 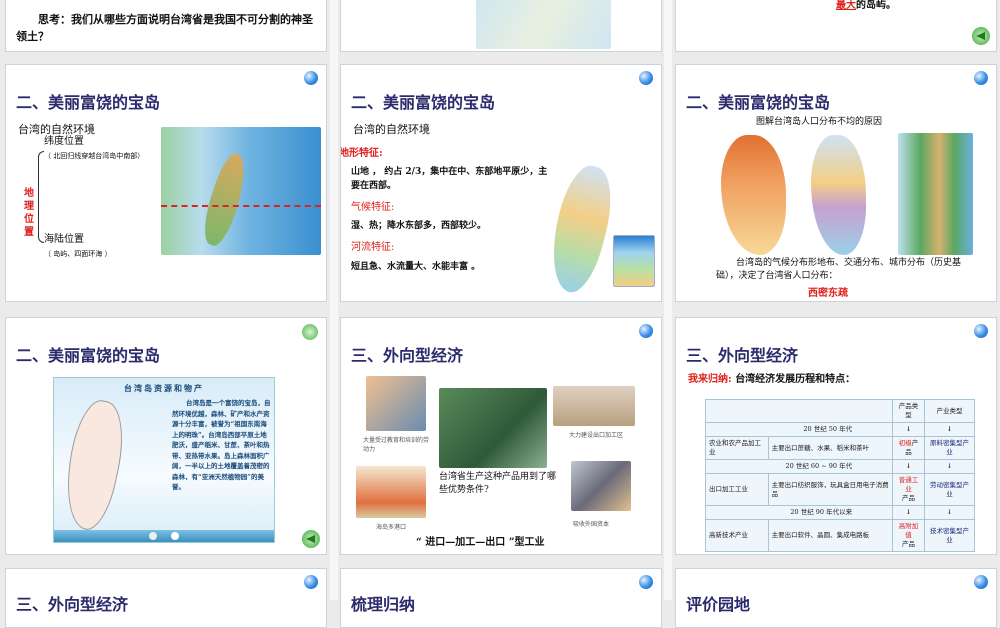 I want to click on bracket-label: 地理位置, so click(x=29, y=213).